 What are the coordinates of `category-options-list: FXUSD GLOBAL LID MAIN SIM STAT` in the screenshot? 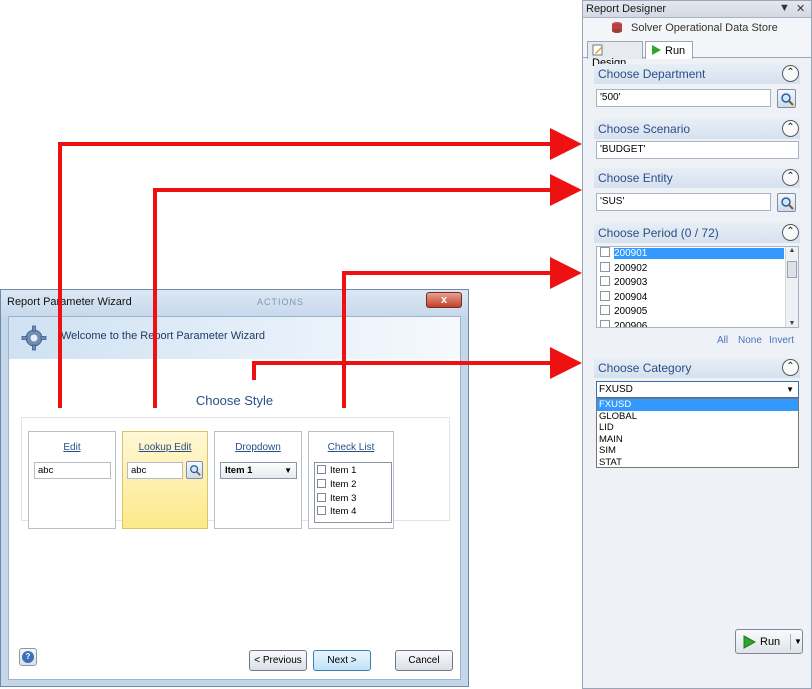 It's located at (697, 433).